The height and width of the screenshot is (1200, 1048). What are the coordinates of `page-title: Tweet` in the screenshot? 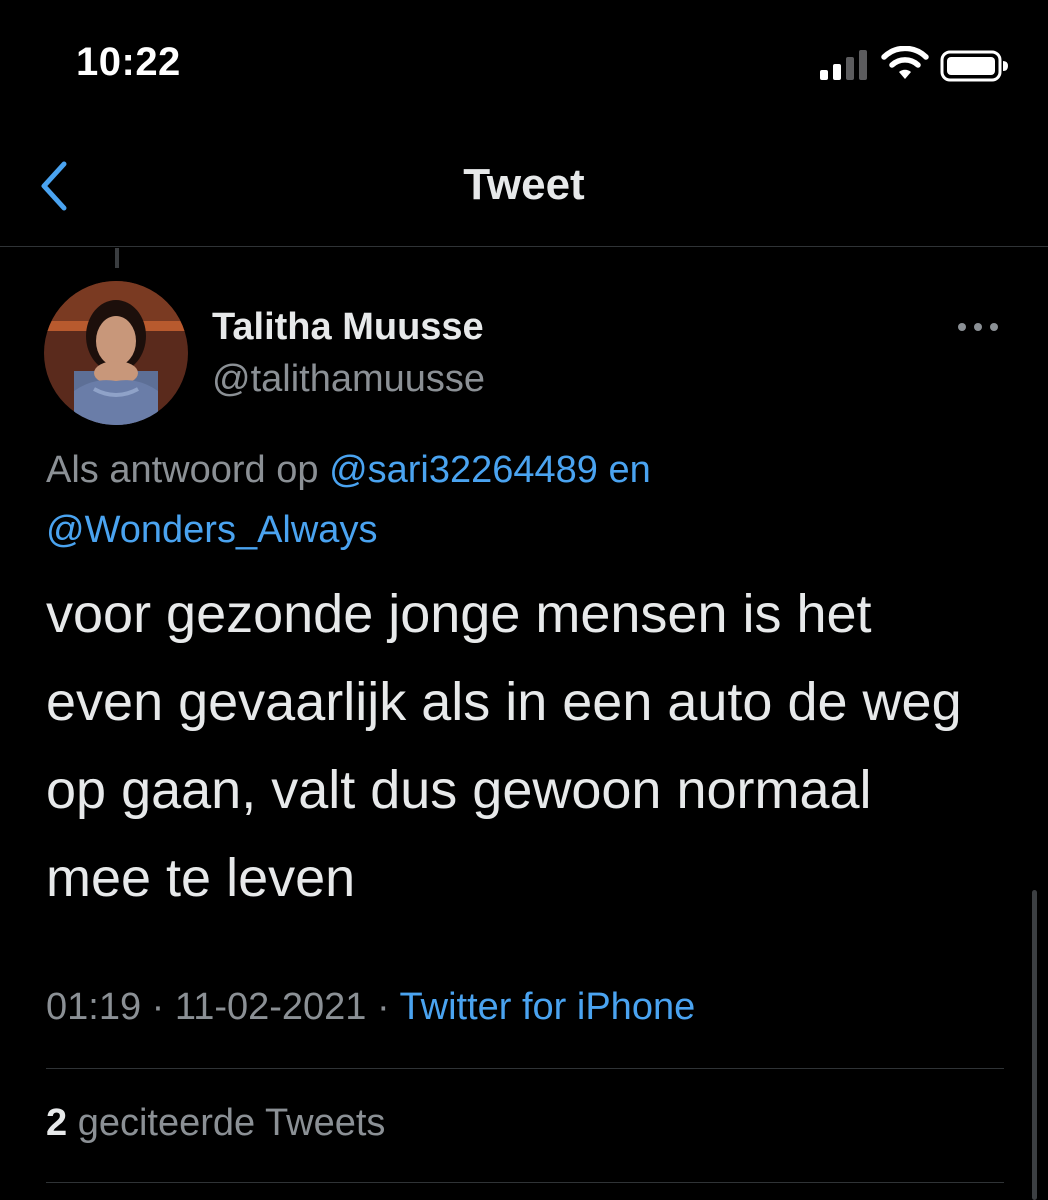 It's located at (524, 184).